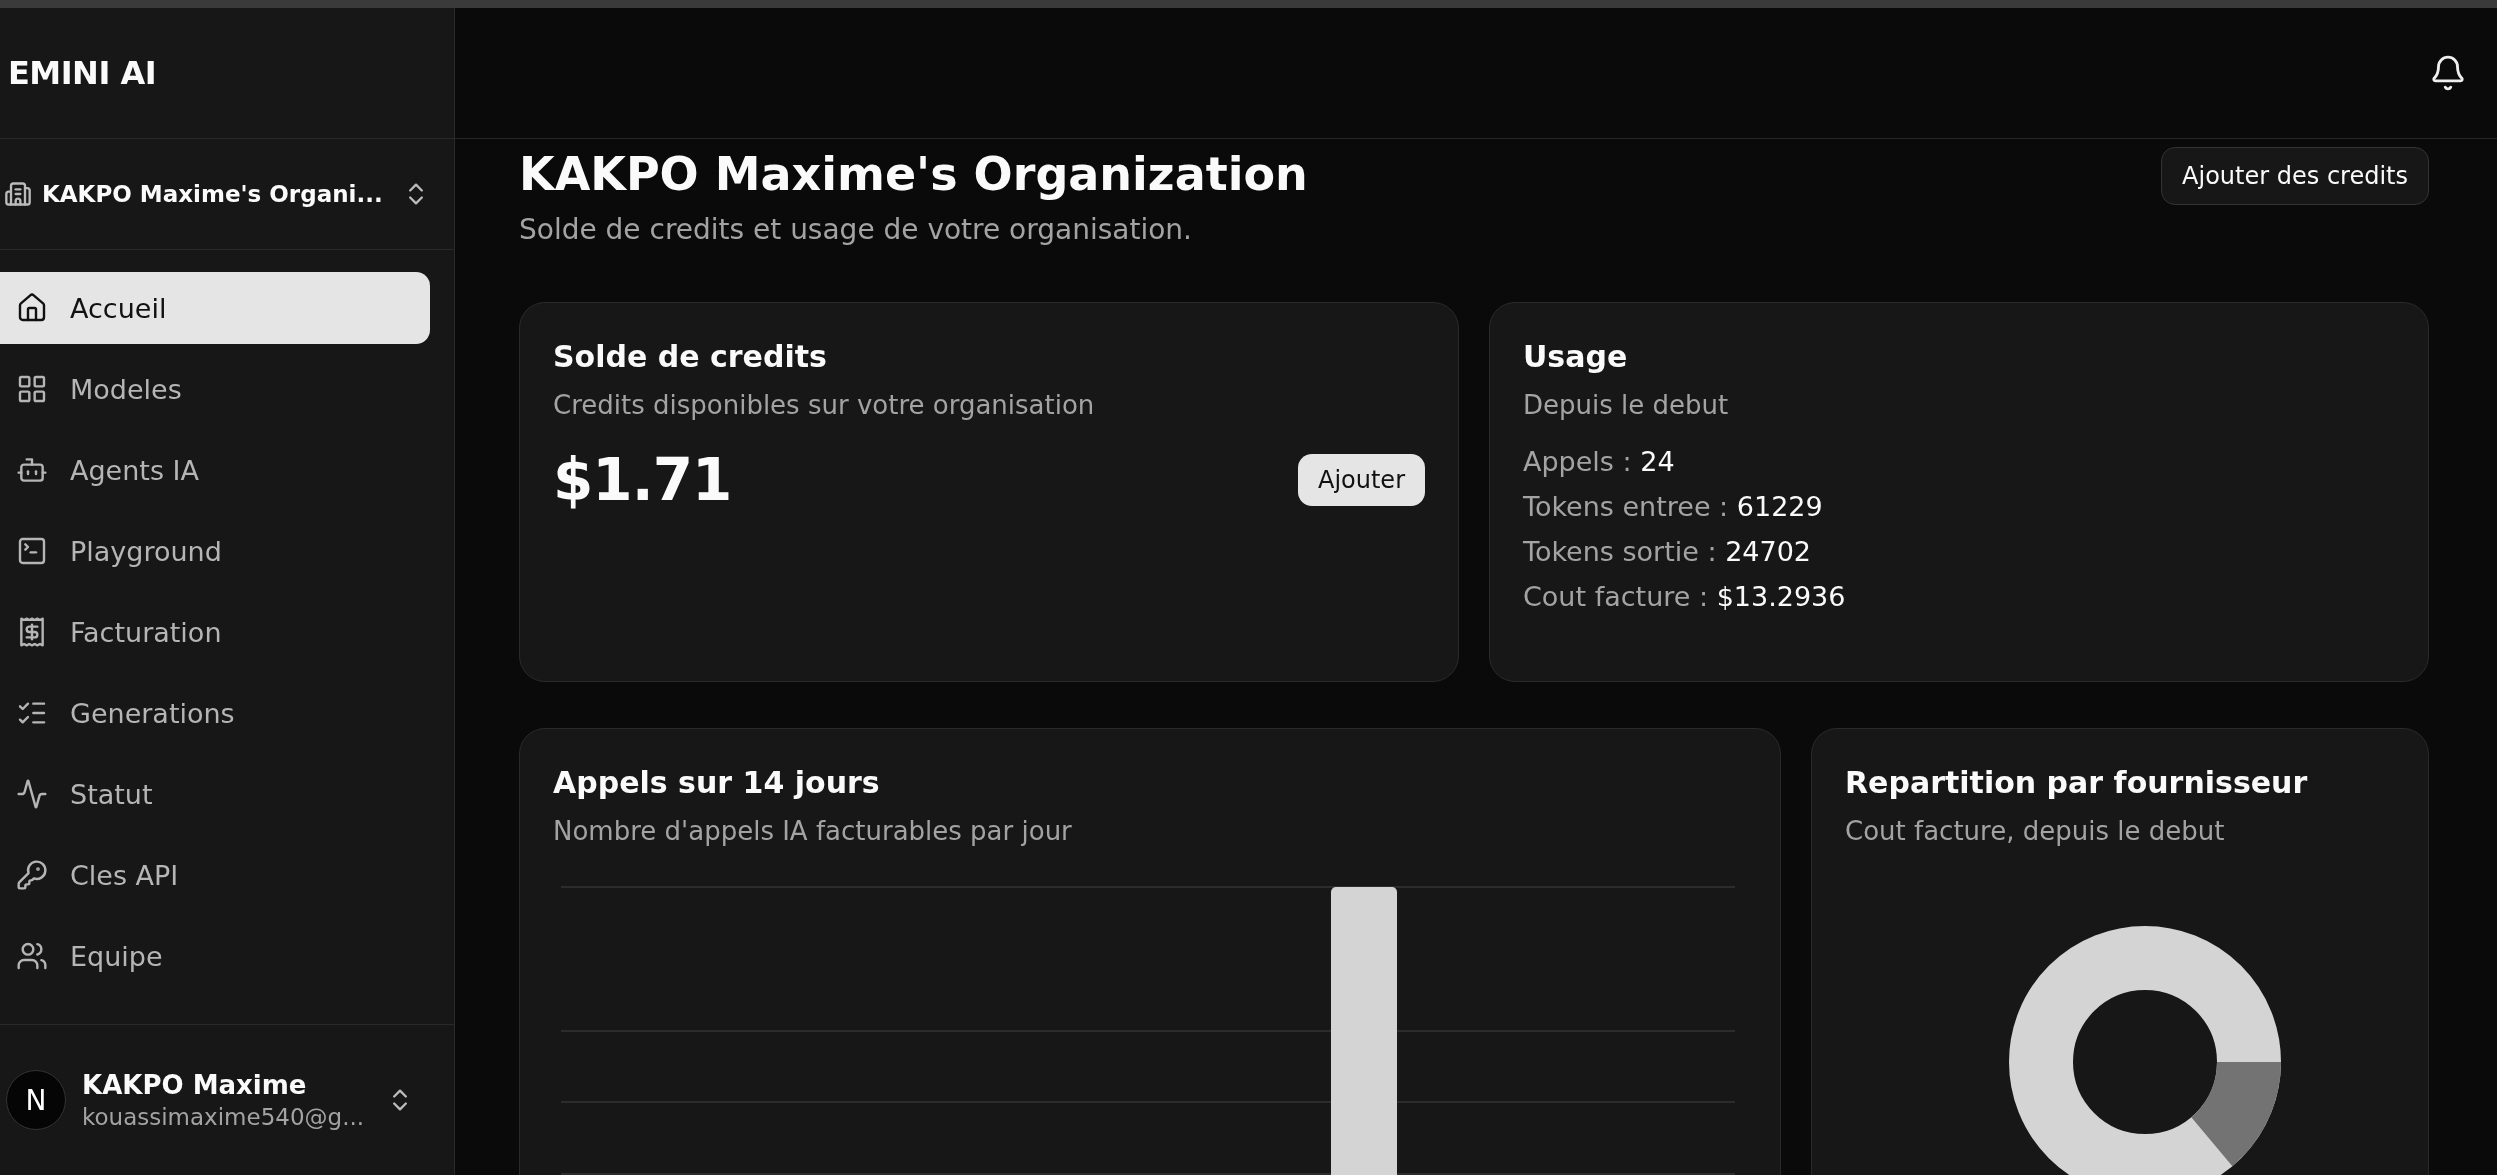  Describe the element at coordinates (1673, 506) in the screenshot. I see `usage-stat: Tokens entree : 61229` at that location.